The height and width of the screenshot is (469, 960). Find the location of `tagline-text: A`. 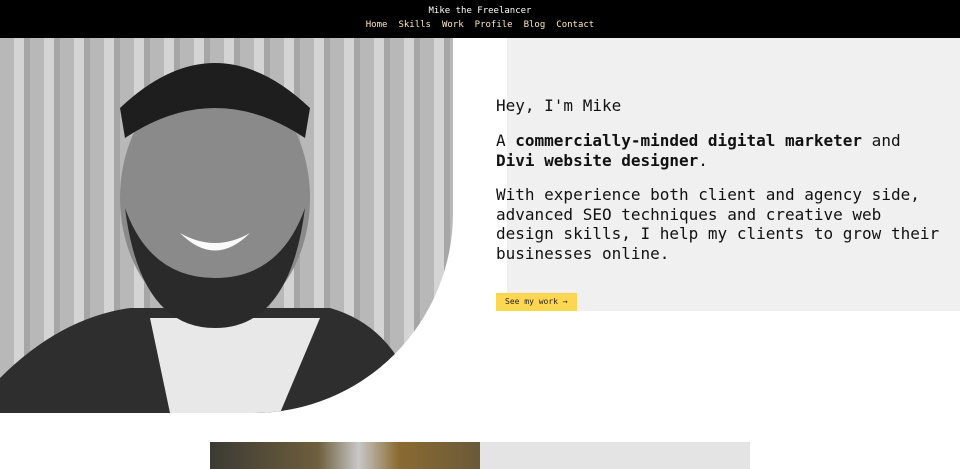

tagline-text: A is located at coordinates (506, 140).